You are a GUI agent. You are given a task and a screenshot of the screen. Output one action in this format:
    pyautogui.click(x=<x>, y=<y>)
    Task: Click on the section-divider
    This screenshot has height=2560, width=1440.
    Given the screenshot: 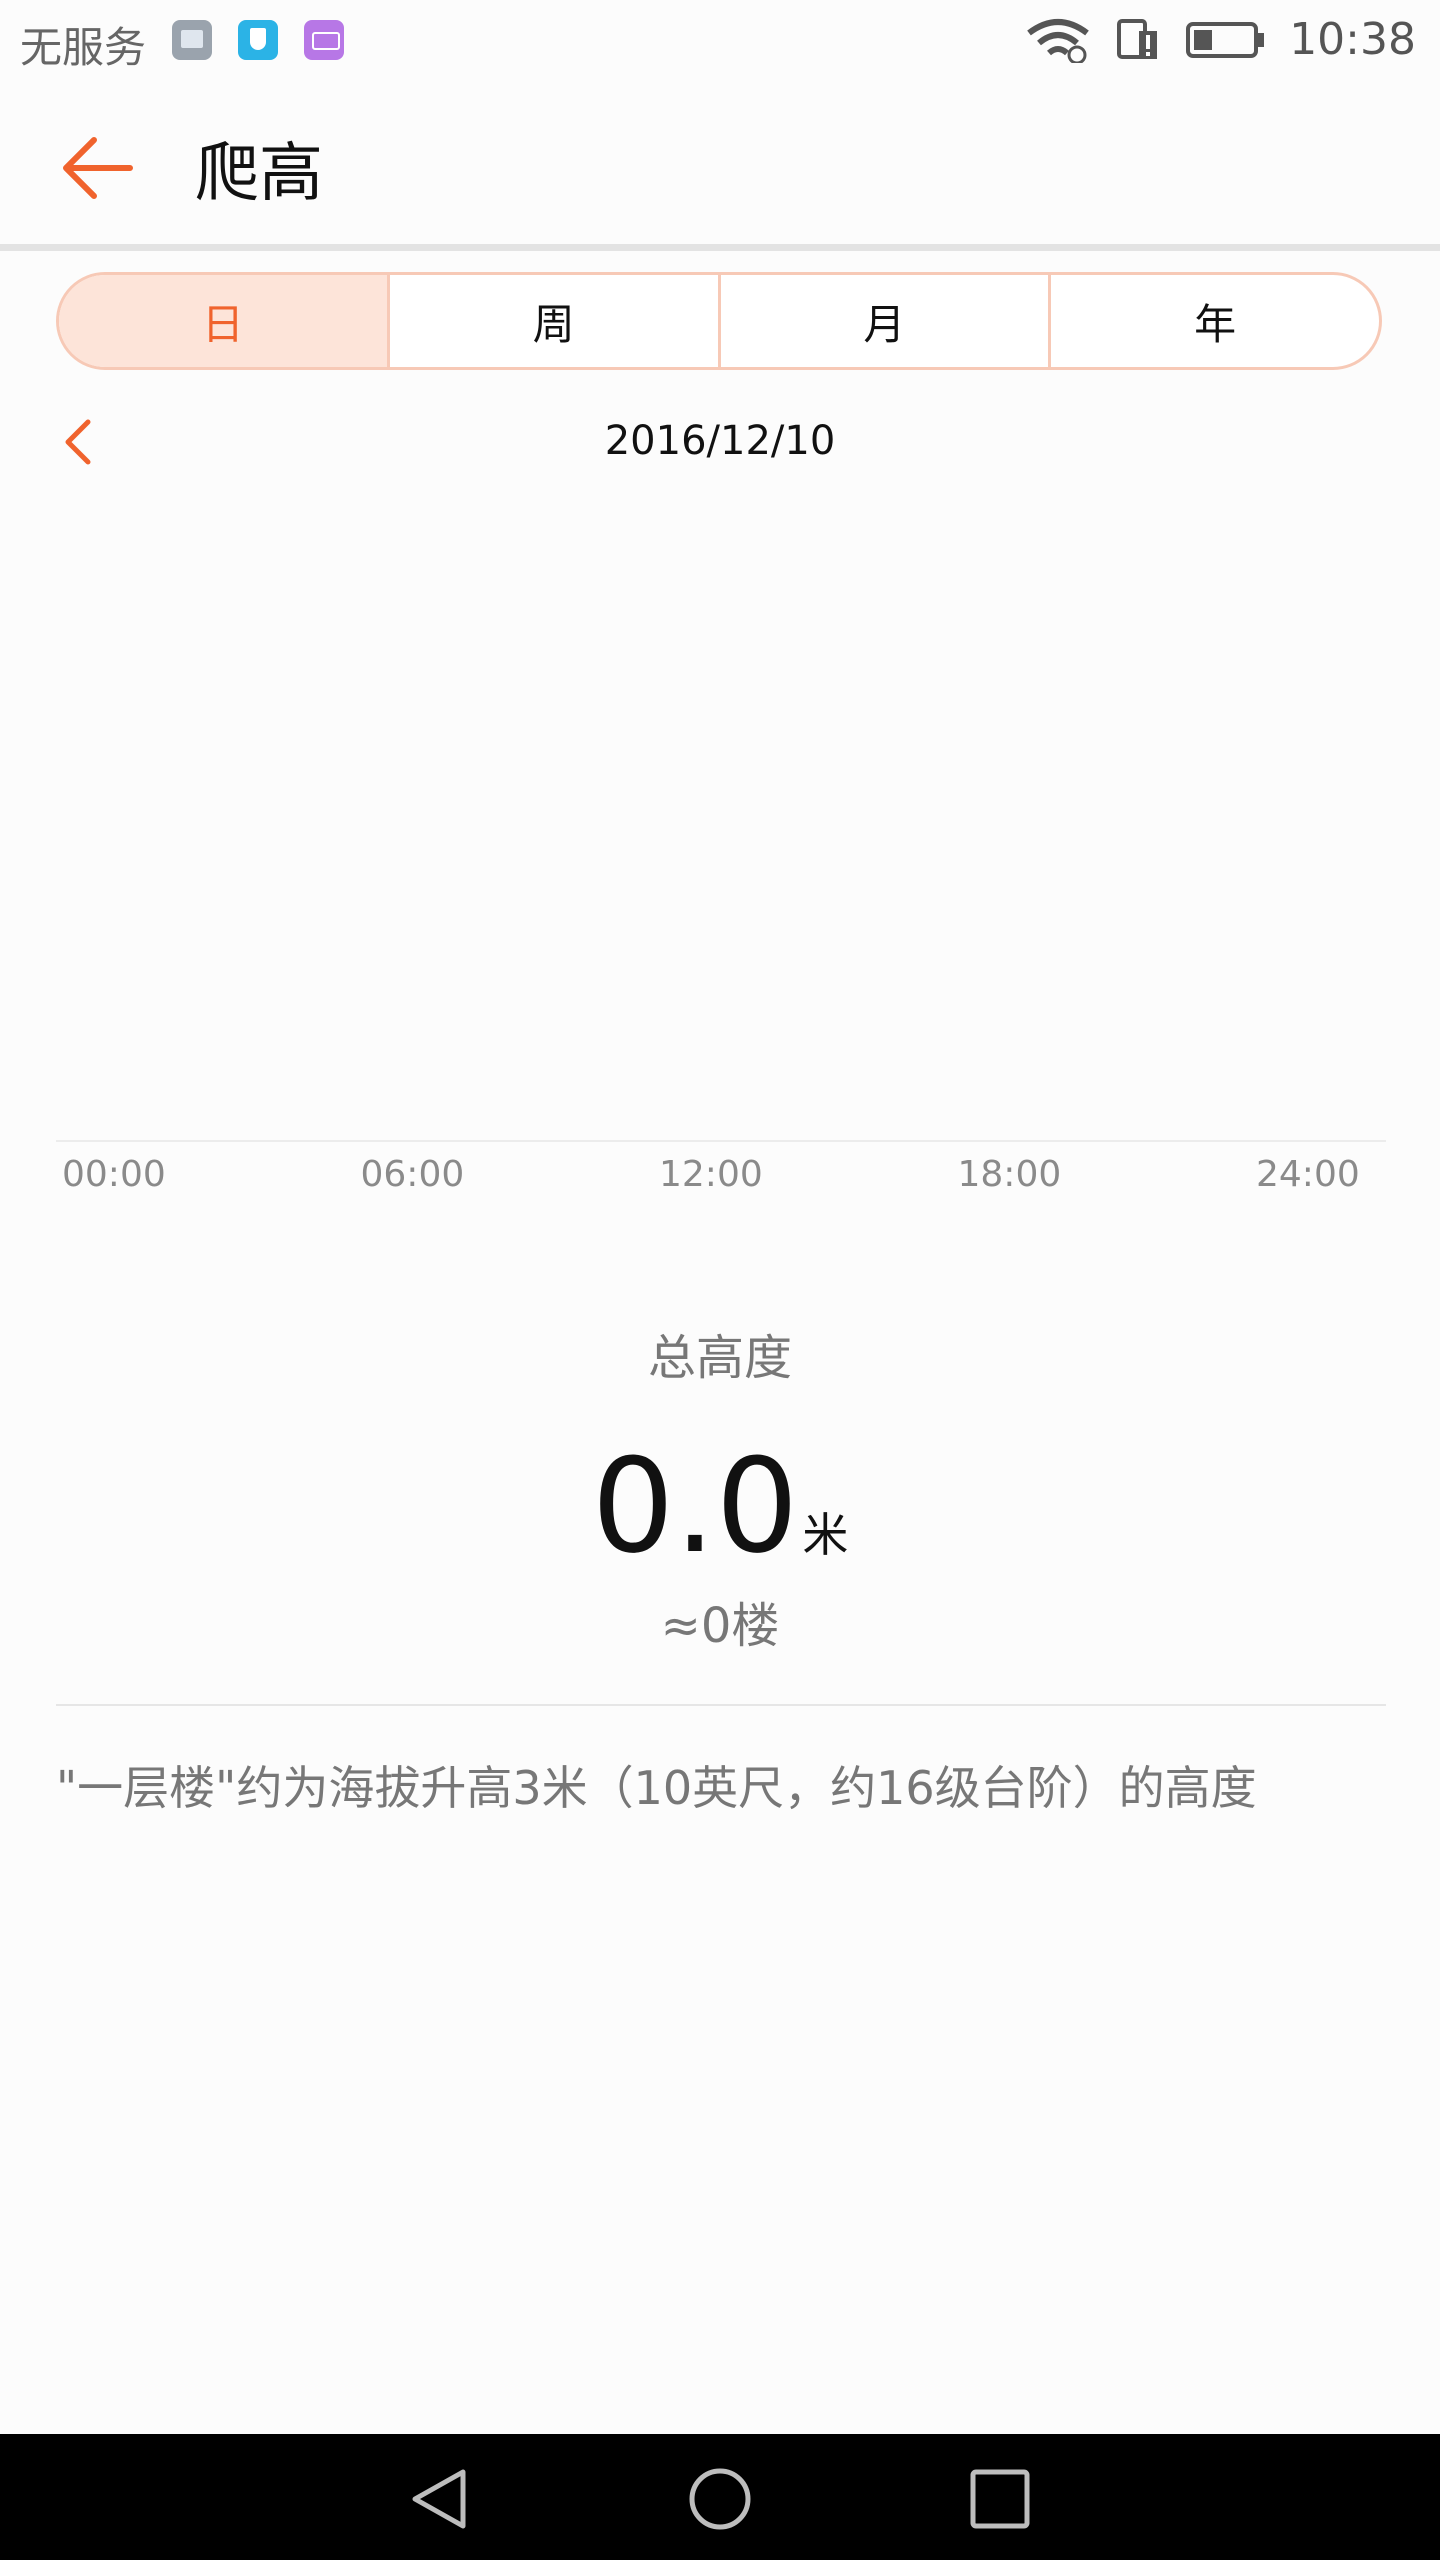 What is the action you would take?
    pyautogui.click(x=721, y=1705)
    